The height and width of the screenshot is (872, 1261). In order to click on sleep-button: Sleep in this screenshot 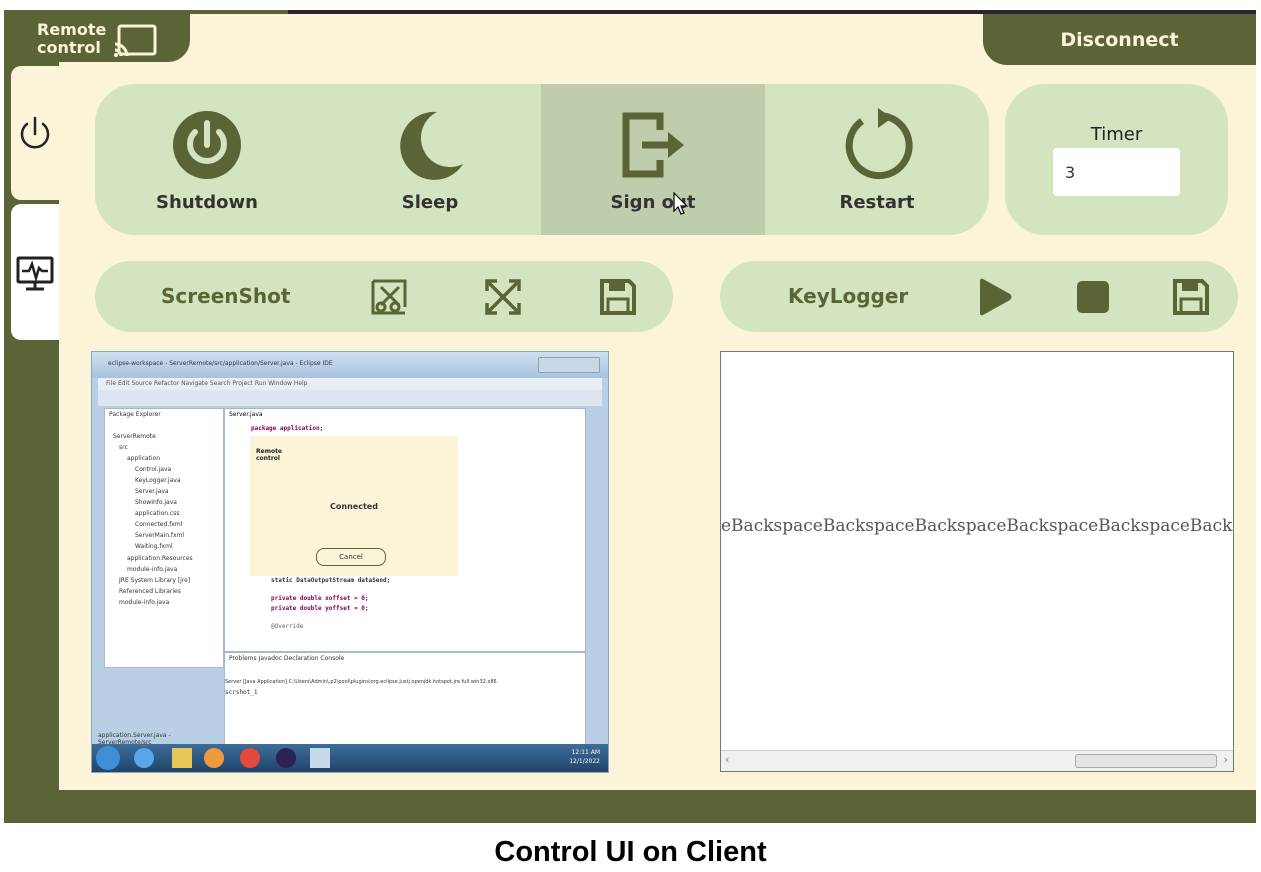, I will do `click(430, 159)`.